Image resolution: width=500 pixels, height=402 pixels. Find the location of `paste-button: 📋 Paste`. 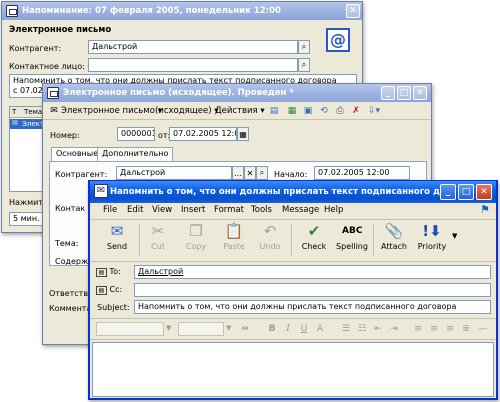

paste-button: 📋 Paste is located at coordinates (234, 240).